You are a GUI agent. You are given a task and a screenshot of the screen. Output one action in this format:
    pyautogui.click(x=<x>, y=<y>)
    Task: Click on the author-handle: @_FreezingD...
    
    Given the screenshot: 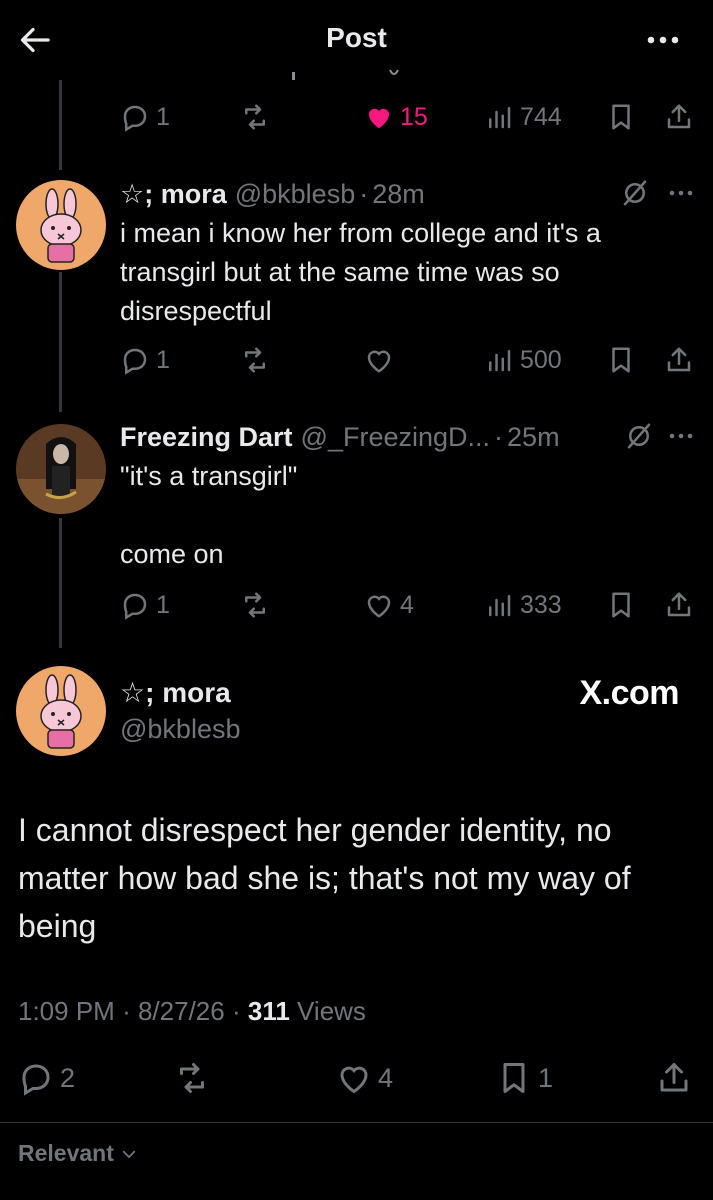 What is the action you would take?
    pyautogui.click(x=395, y=437)
    